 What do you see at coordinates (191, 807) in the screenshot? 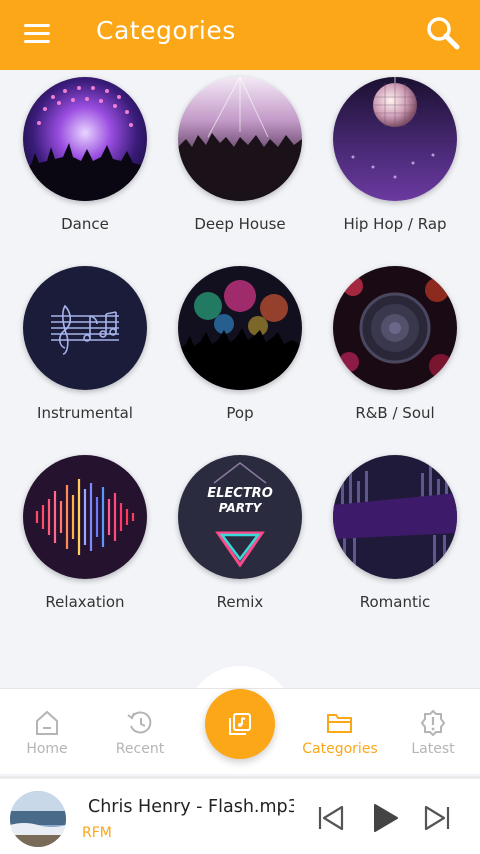
I see `track-title: Chris Henry - Flash.mp3` at bounding box center [191, 807].